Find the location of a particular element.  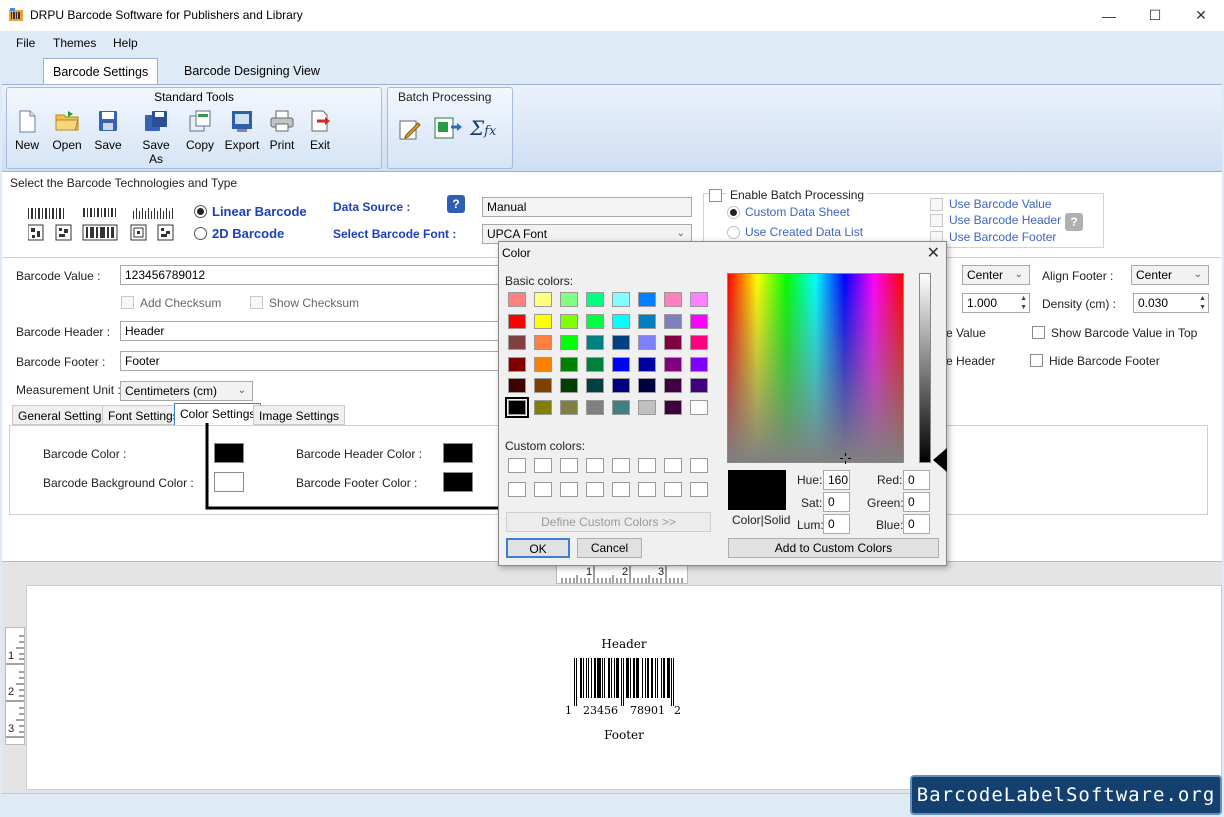

formula-icon: Σfx is located at coordinates (483, 128).